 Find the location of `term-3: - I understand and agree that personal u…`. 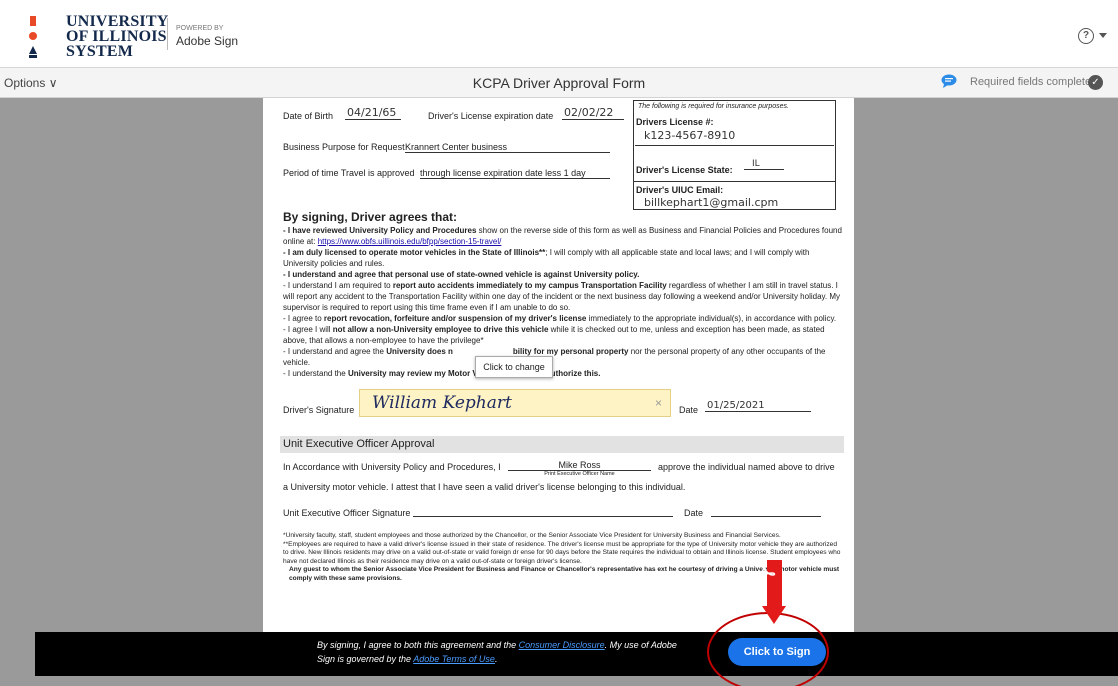

term-3: - I understand and agree that personal u… is located at coordinates (461, 274).